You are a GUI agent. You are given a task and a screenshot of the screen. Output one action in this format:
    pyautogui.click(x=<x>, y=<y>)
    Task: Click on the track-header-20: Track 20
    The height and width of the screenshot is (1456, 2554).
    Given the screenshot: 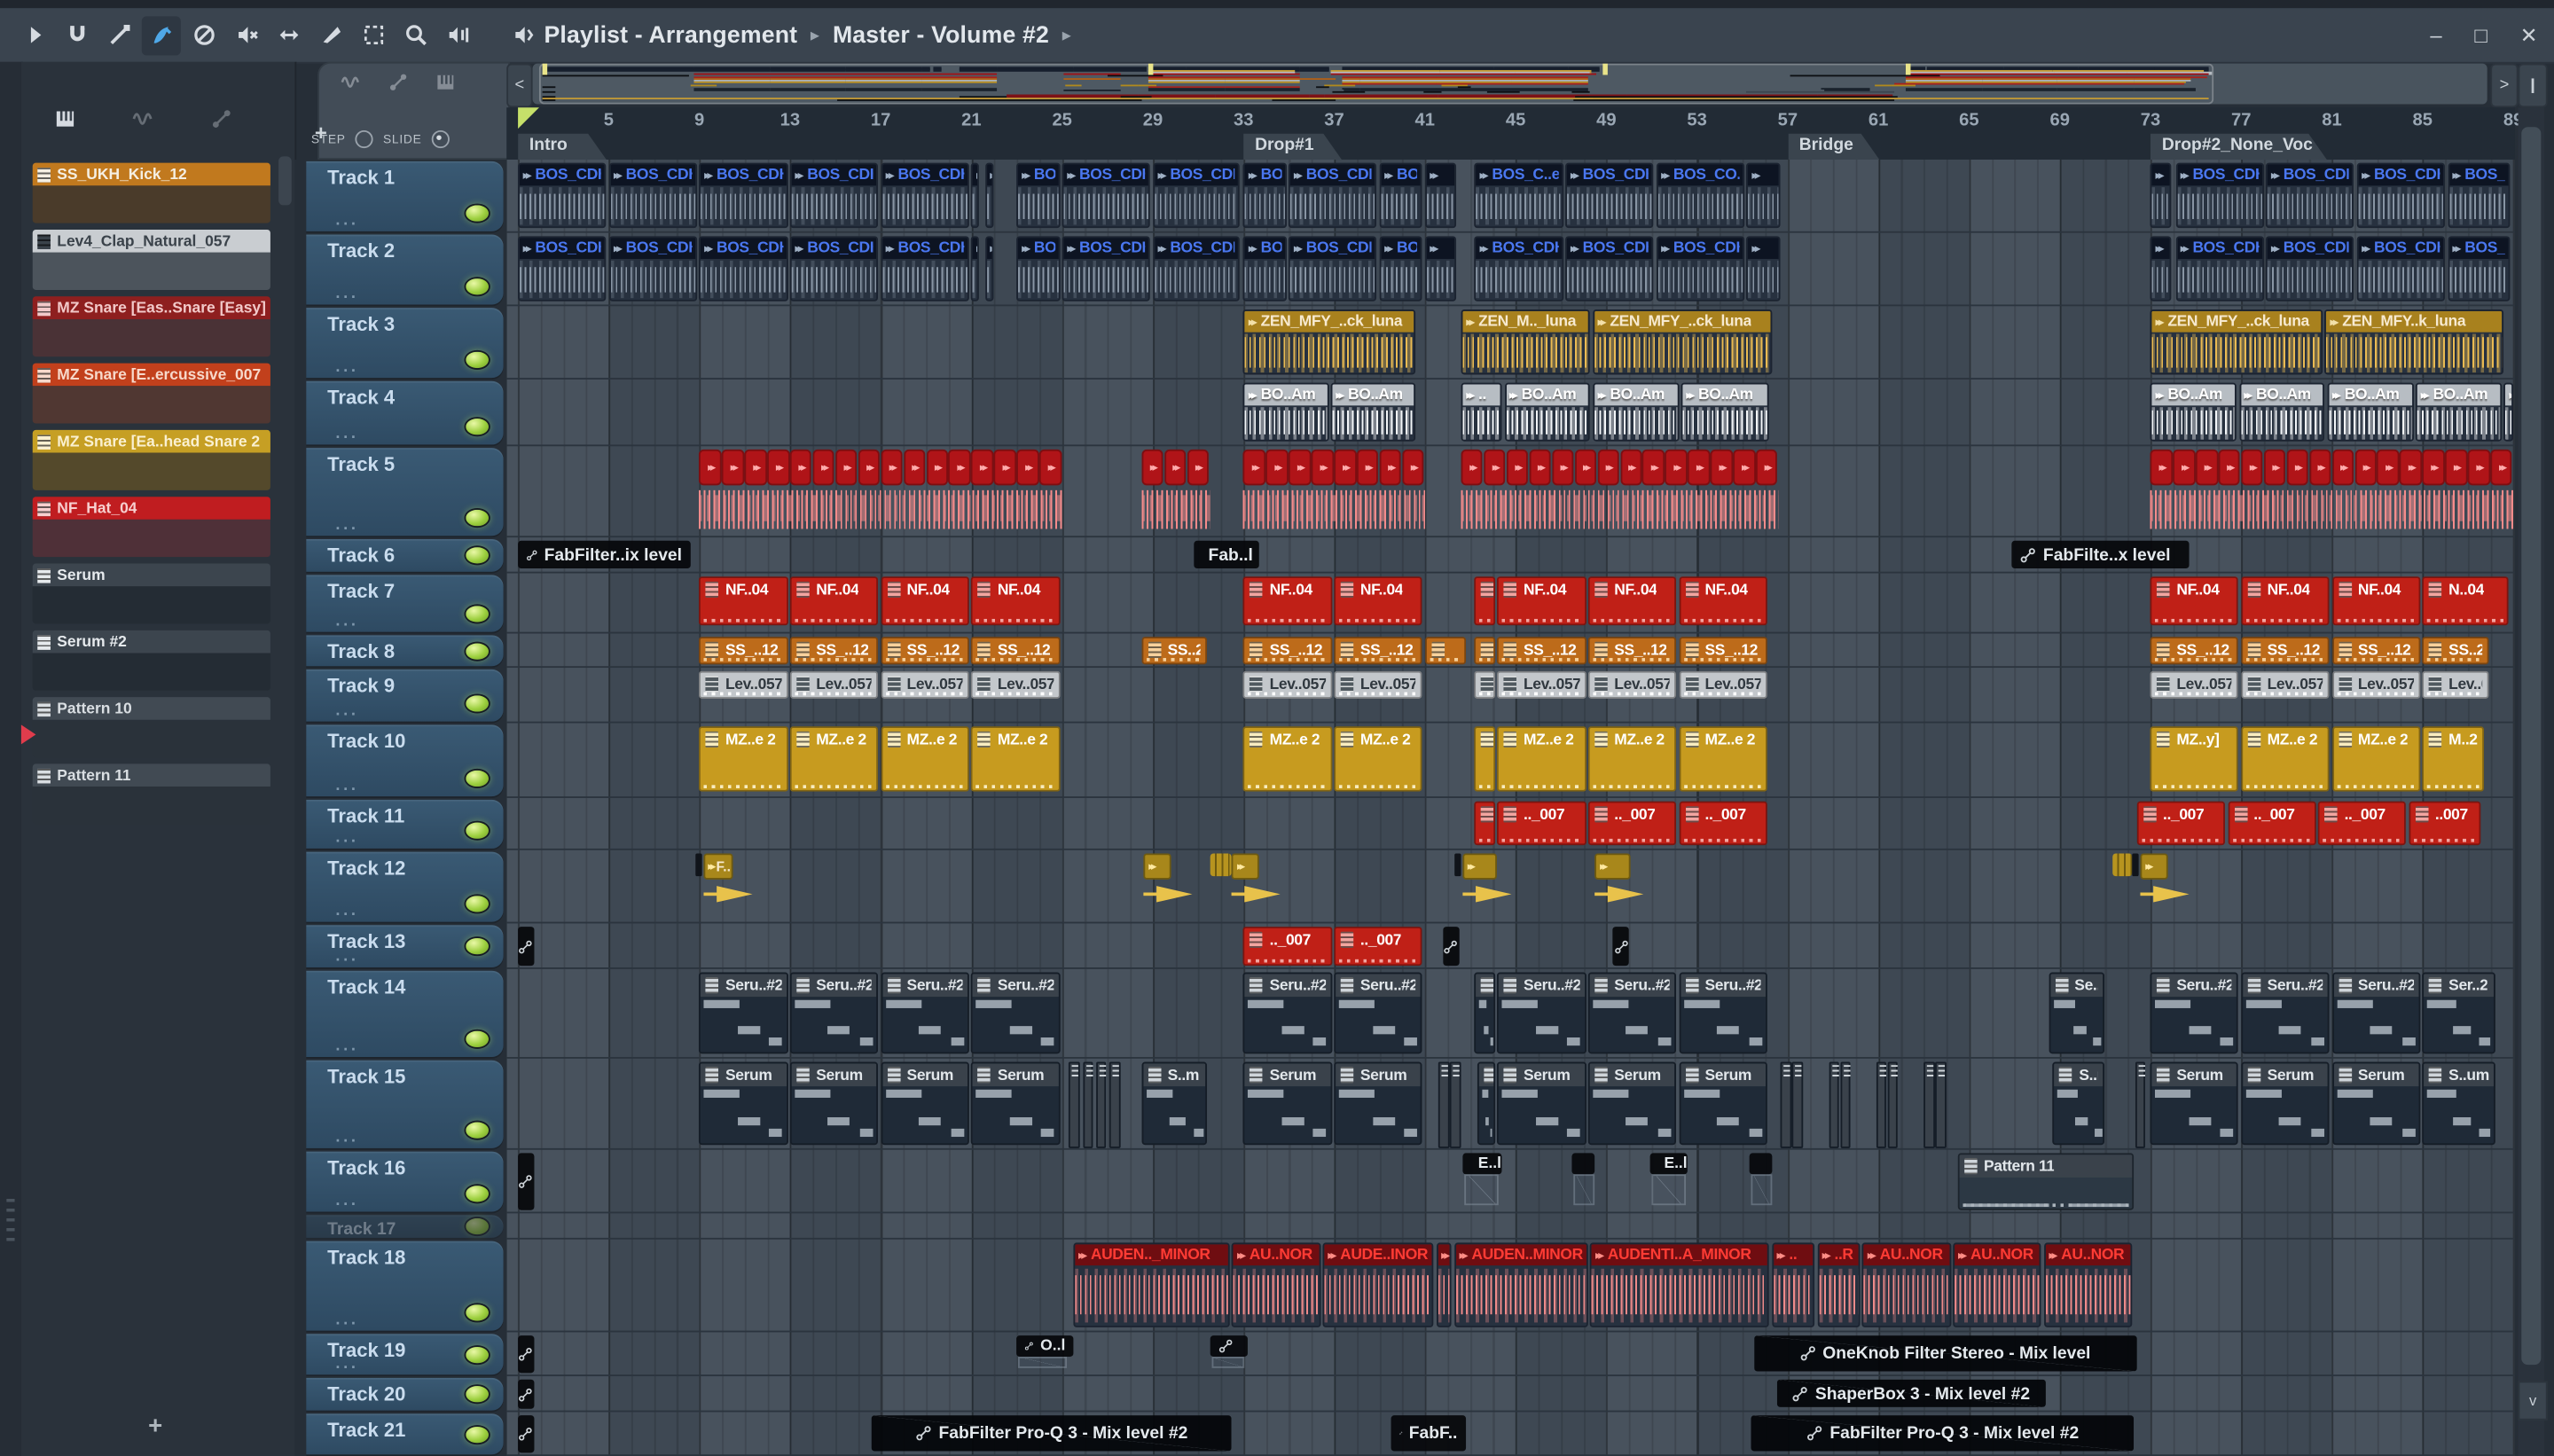 What is the action you would take?
    pyautogui.click(x=405, y=1394)
    